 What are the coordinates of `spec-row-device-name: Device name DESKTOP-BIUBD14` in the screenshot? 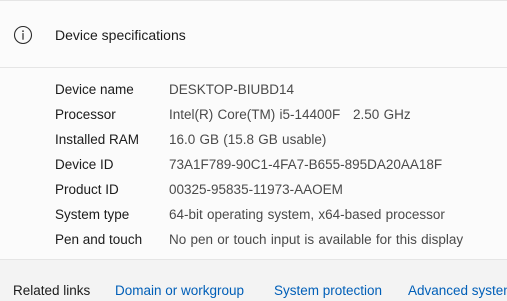 It's located at (253, 90).